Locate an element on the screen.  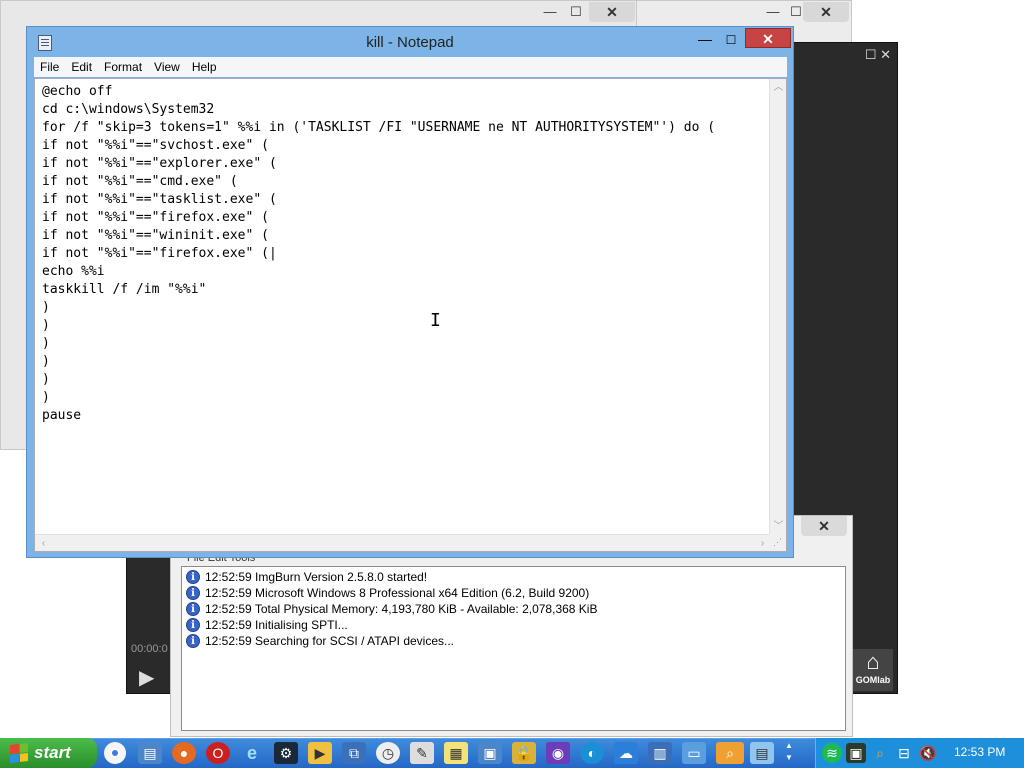
chrome-icon is located at coordinates (115, 753).